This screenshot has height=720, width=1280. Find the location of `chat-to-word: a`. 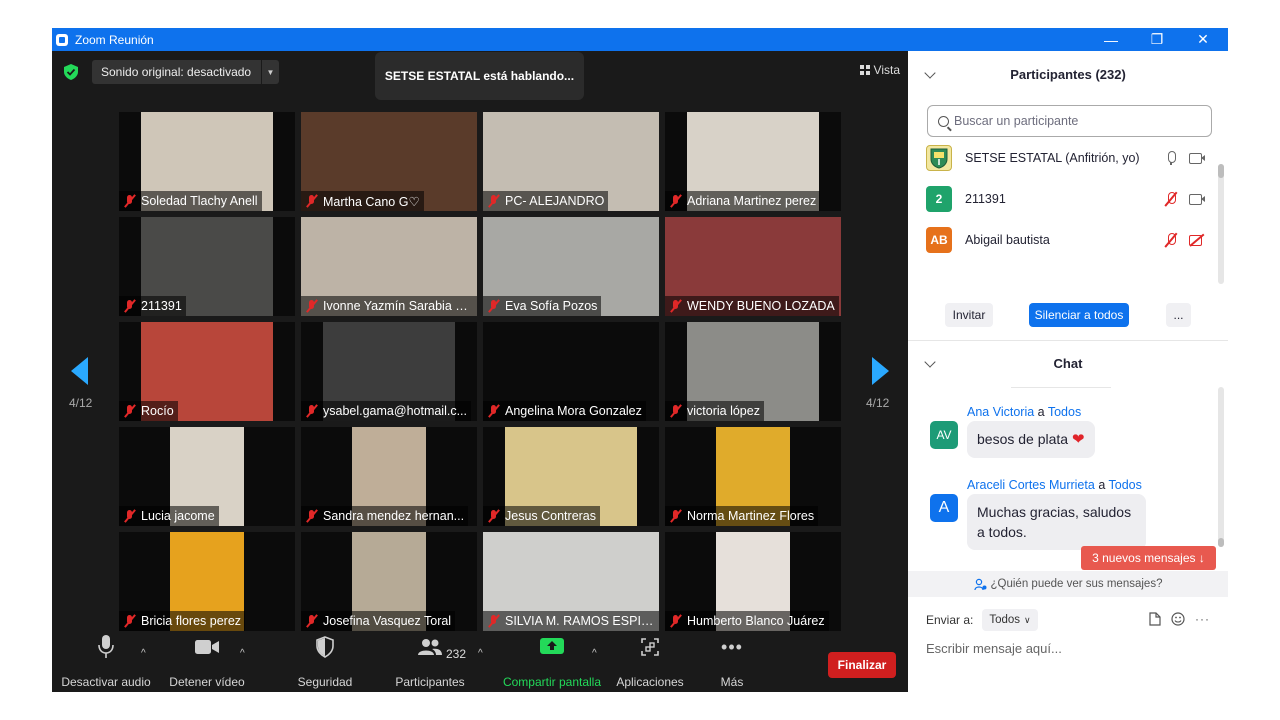

chat-to-word: a is located at coordinates (1041, 412).